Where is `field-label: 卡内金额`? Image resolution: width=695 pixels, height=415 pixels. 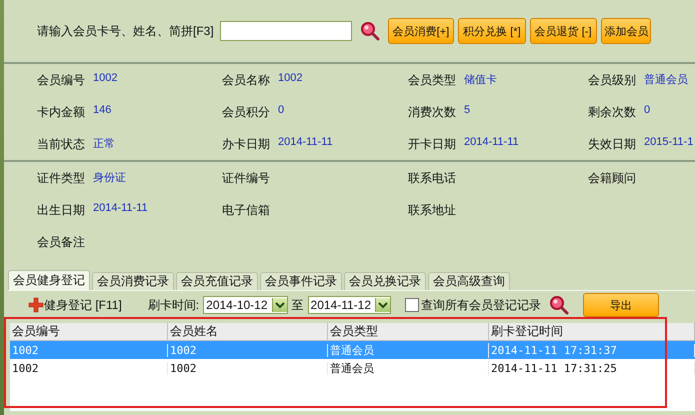
field-label: 卡内金额 is located at coordinates (61, 112).